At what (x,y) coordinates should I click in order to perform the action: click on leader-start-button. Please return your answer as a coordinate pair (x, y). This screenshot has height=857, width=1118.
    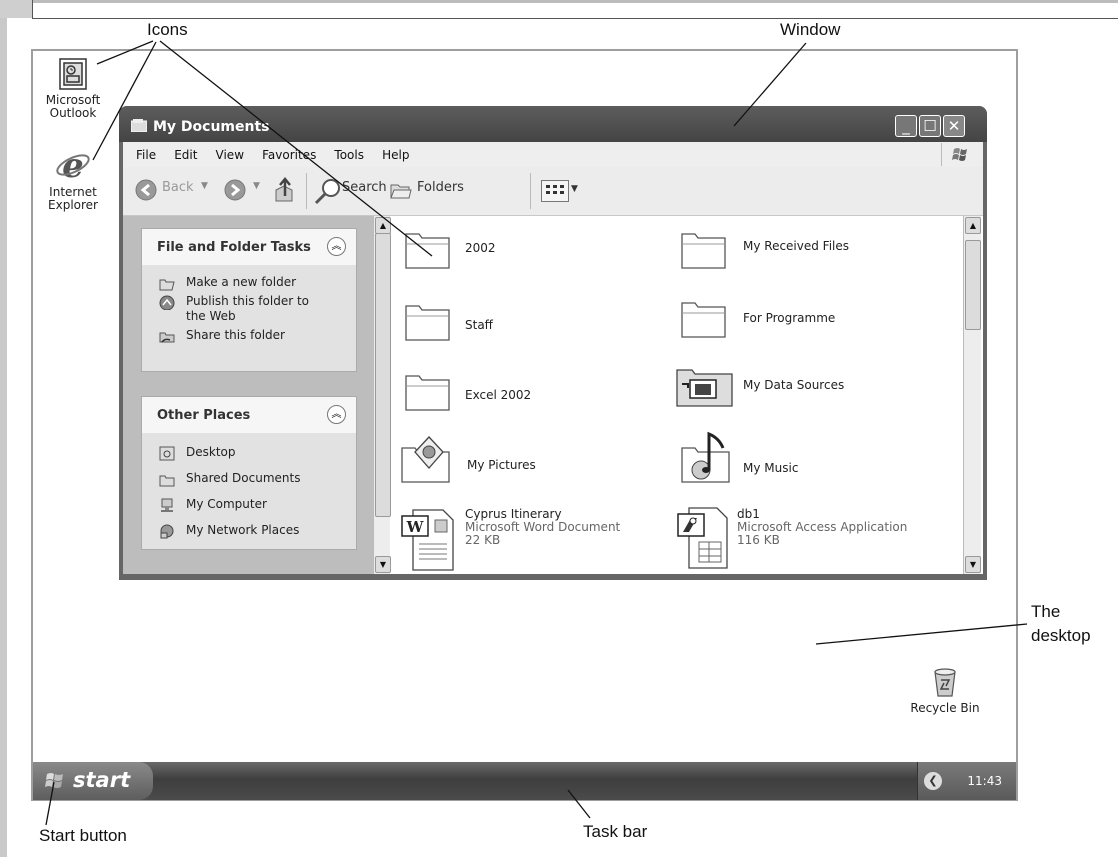
    Looking at the image, I should click on (50, 803).